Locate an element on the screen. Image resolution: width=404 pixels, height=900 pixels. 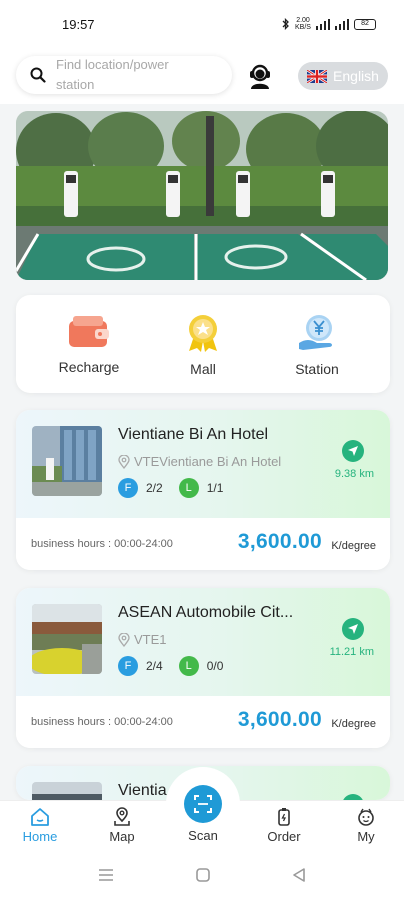
menu-label-station: Station is located at coordinates (317, 369).